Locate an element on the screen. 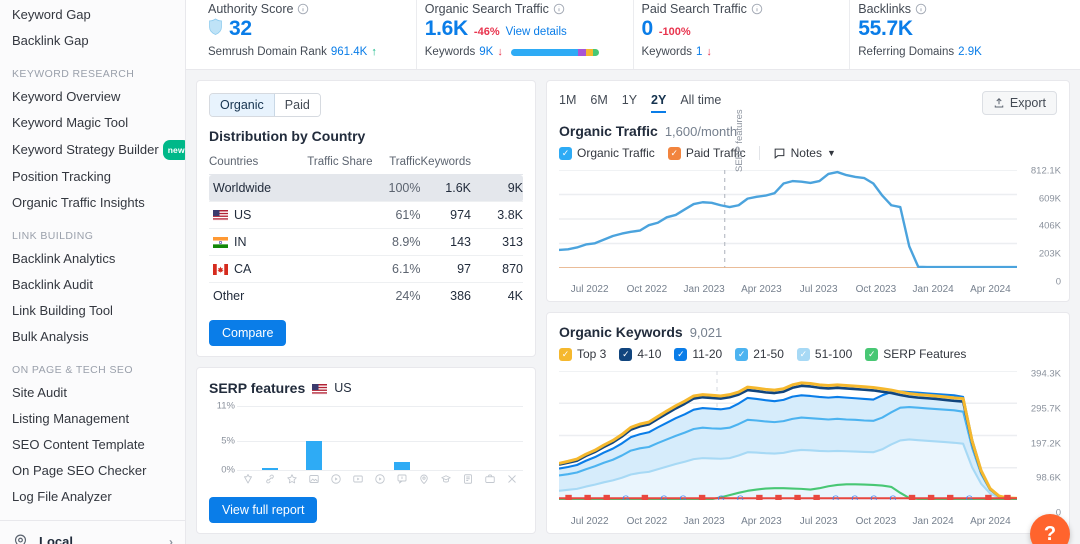  sidebar-item-seo-content-template: SEO Content Template is located at coordinates (92, 445).